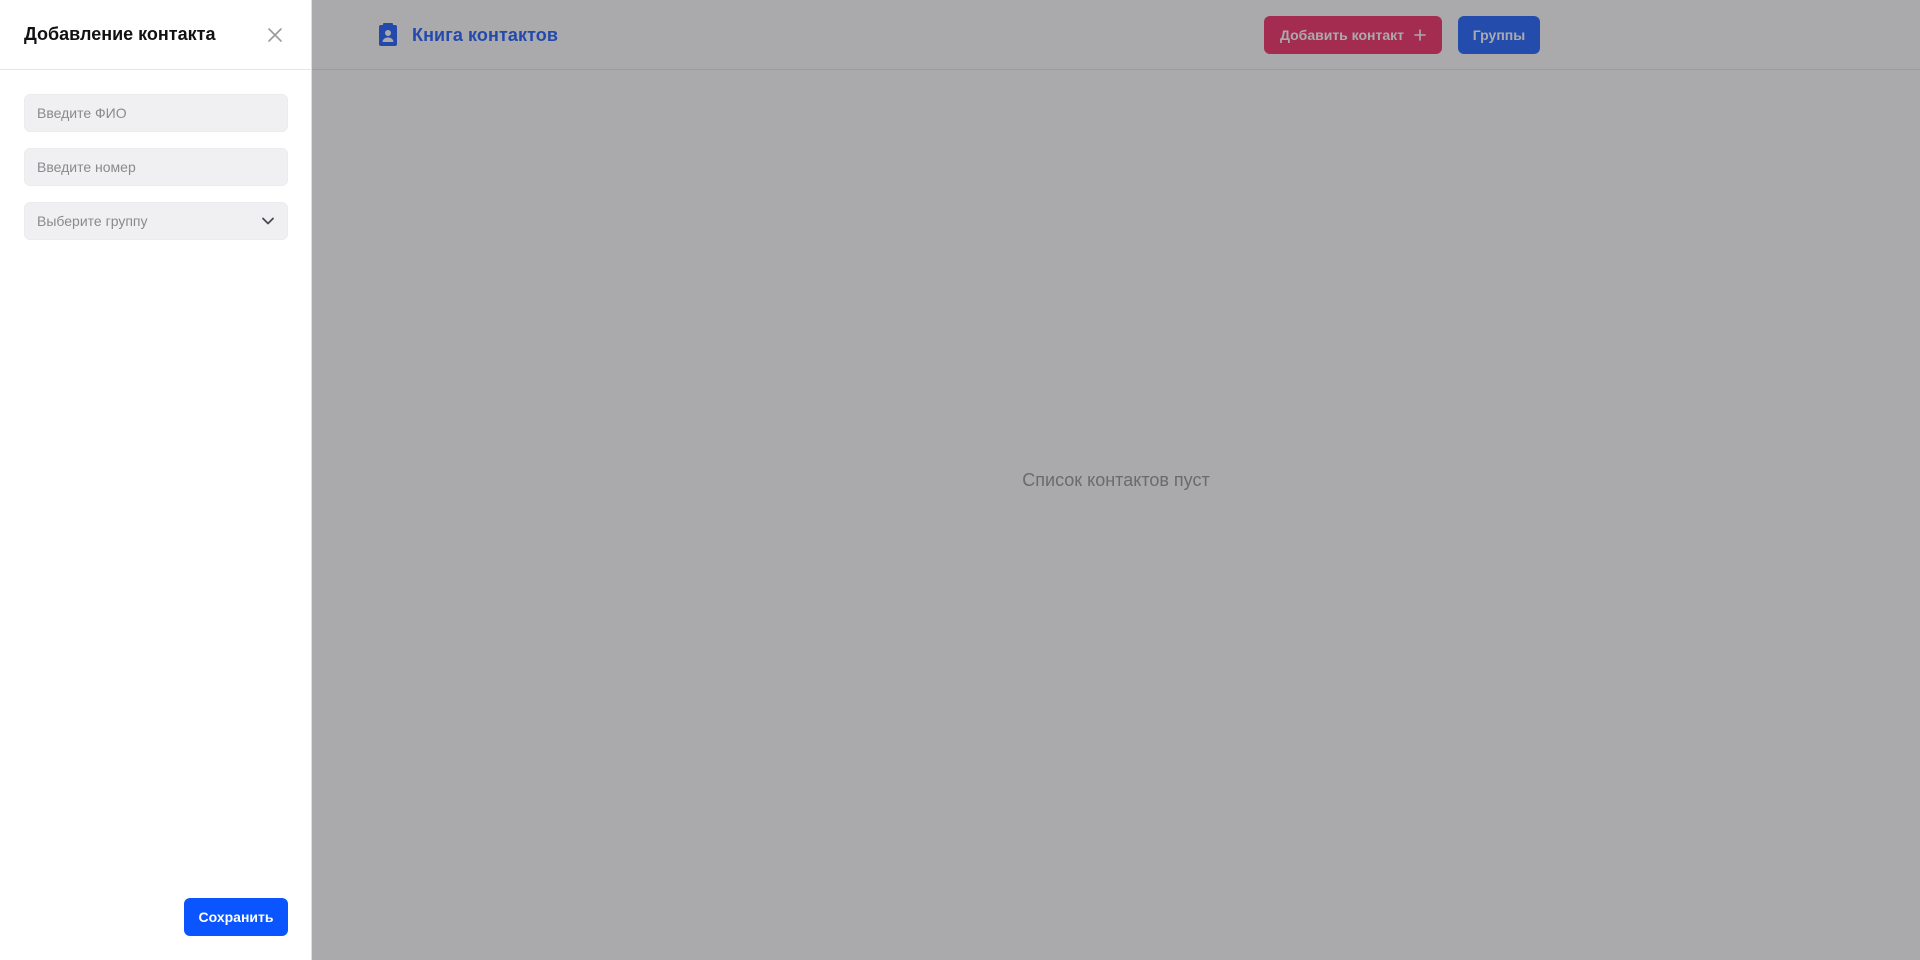  I want to click on drawer-header: Добавление контакта, so click(156, 35).